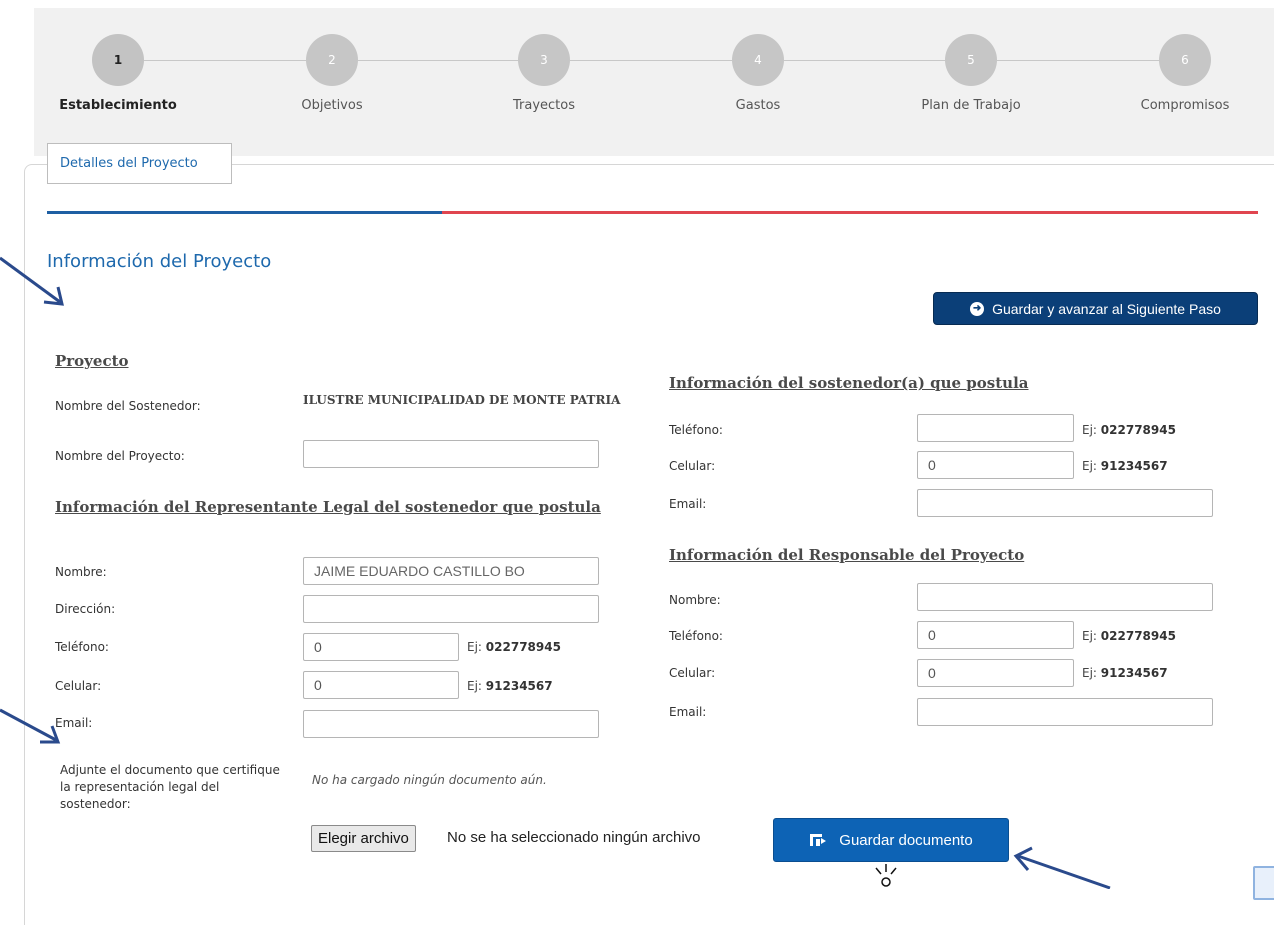  Describe the element at coordinates (514, 647) in the screenshot. I see `rep-telefono-hint: Ej: 022778945` at that location.